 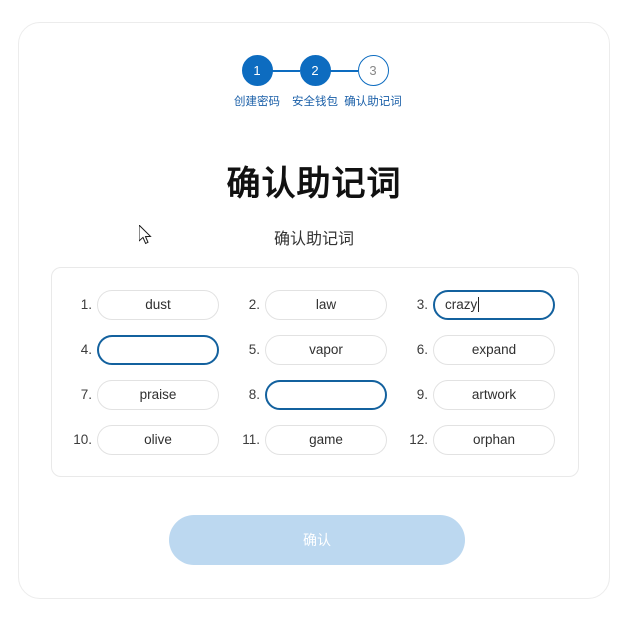 What do you see at coordinates (422, 304) in the screenshot?
I see `mnemonic-index: 3.` at bounding box center [422, 304].